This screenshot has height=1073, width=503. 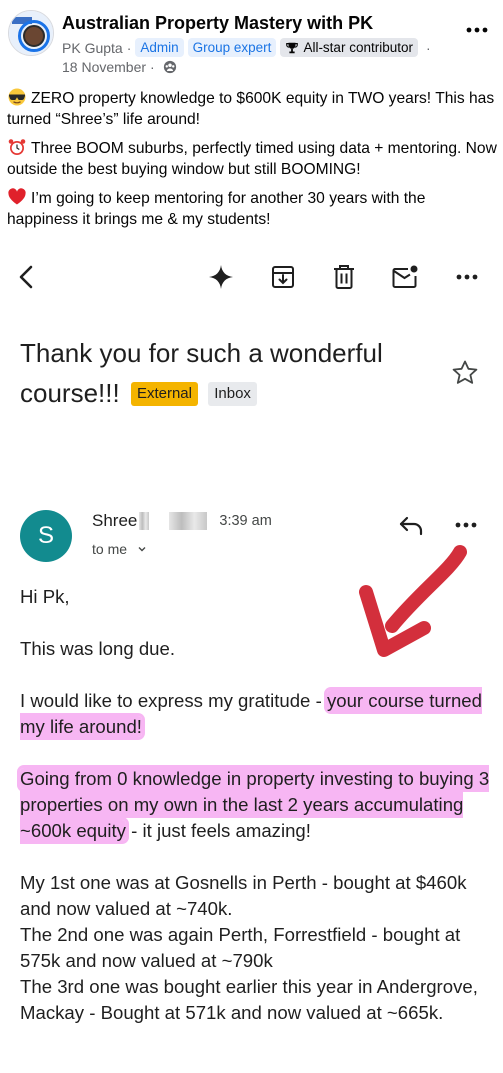 I want to click on delete-button, so click(x=344, y=277).